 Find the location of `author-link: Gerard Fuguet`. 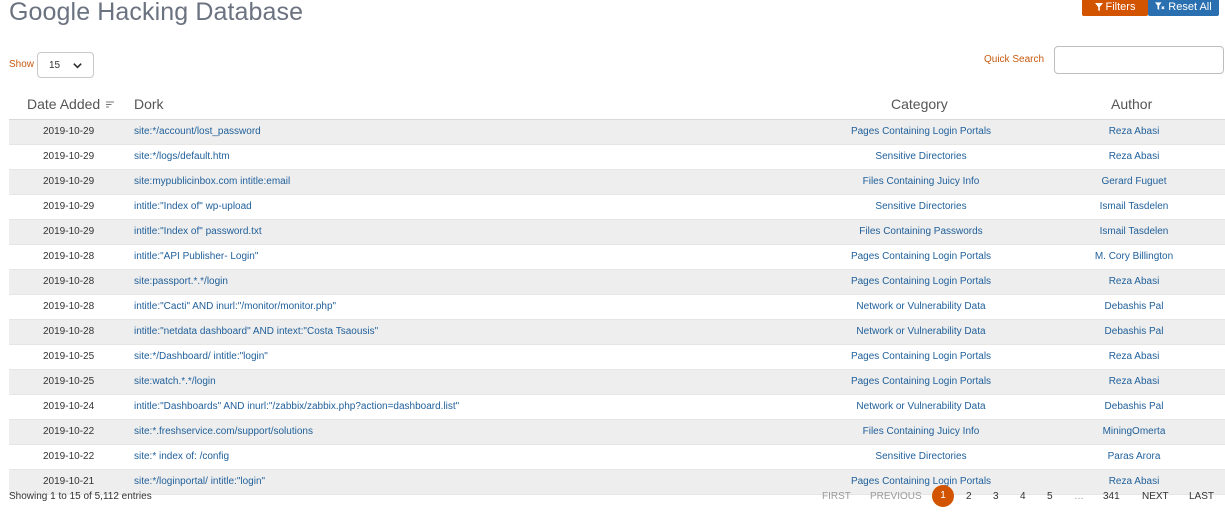

author-link: Gerard Fuguet is located at coordinates (1134, 181).